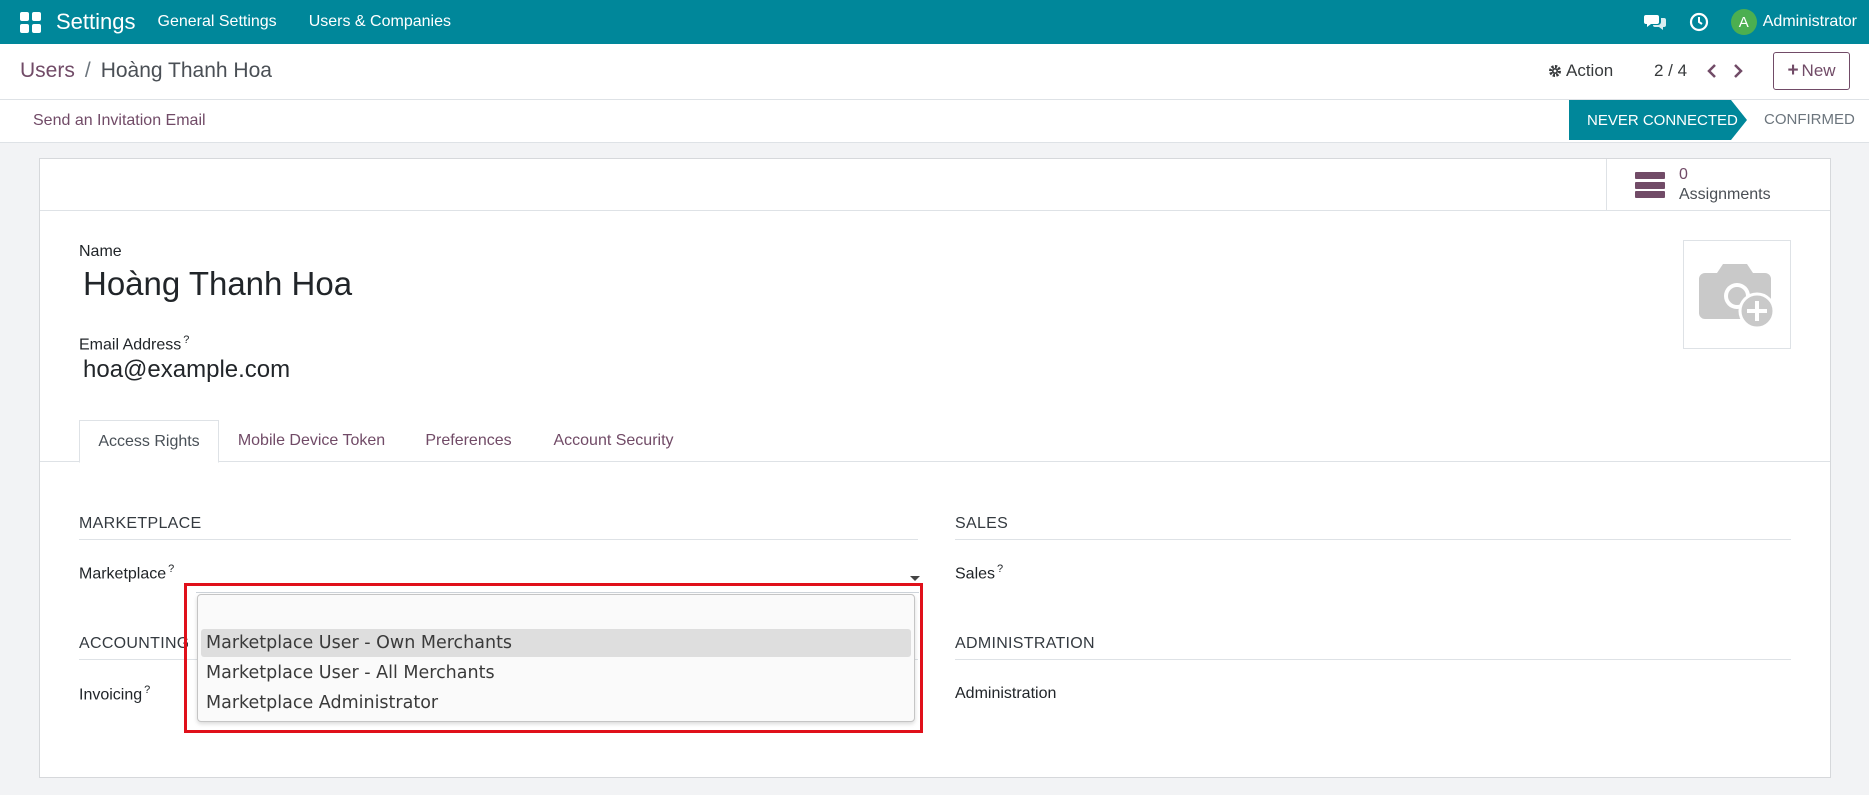  I want to click on server-icon, so click(1650, 185).